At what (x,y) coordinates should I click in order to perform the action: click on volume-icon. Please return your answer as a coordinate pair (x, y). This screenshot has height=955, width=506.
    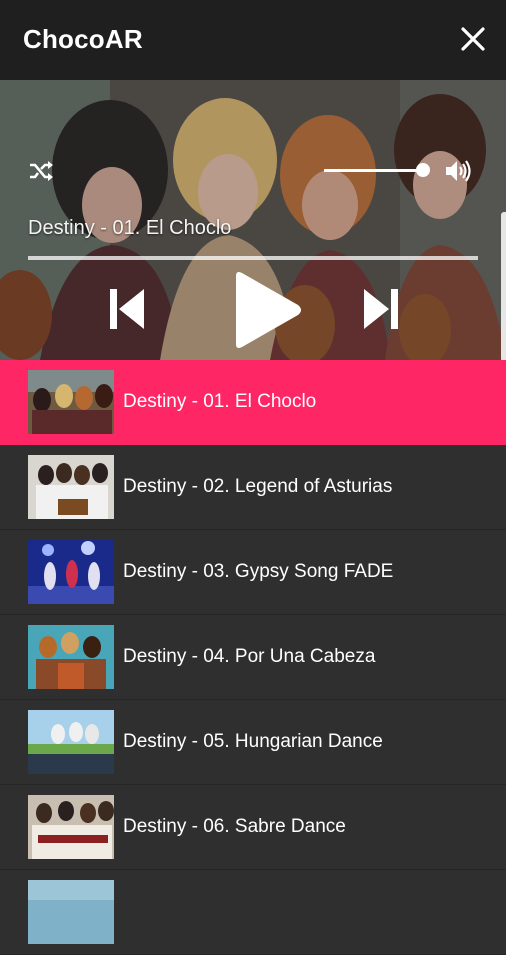
    Looking at the image, I should click on (458, 171).